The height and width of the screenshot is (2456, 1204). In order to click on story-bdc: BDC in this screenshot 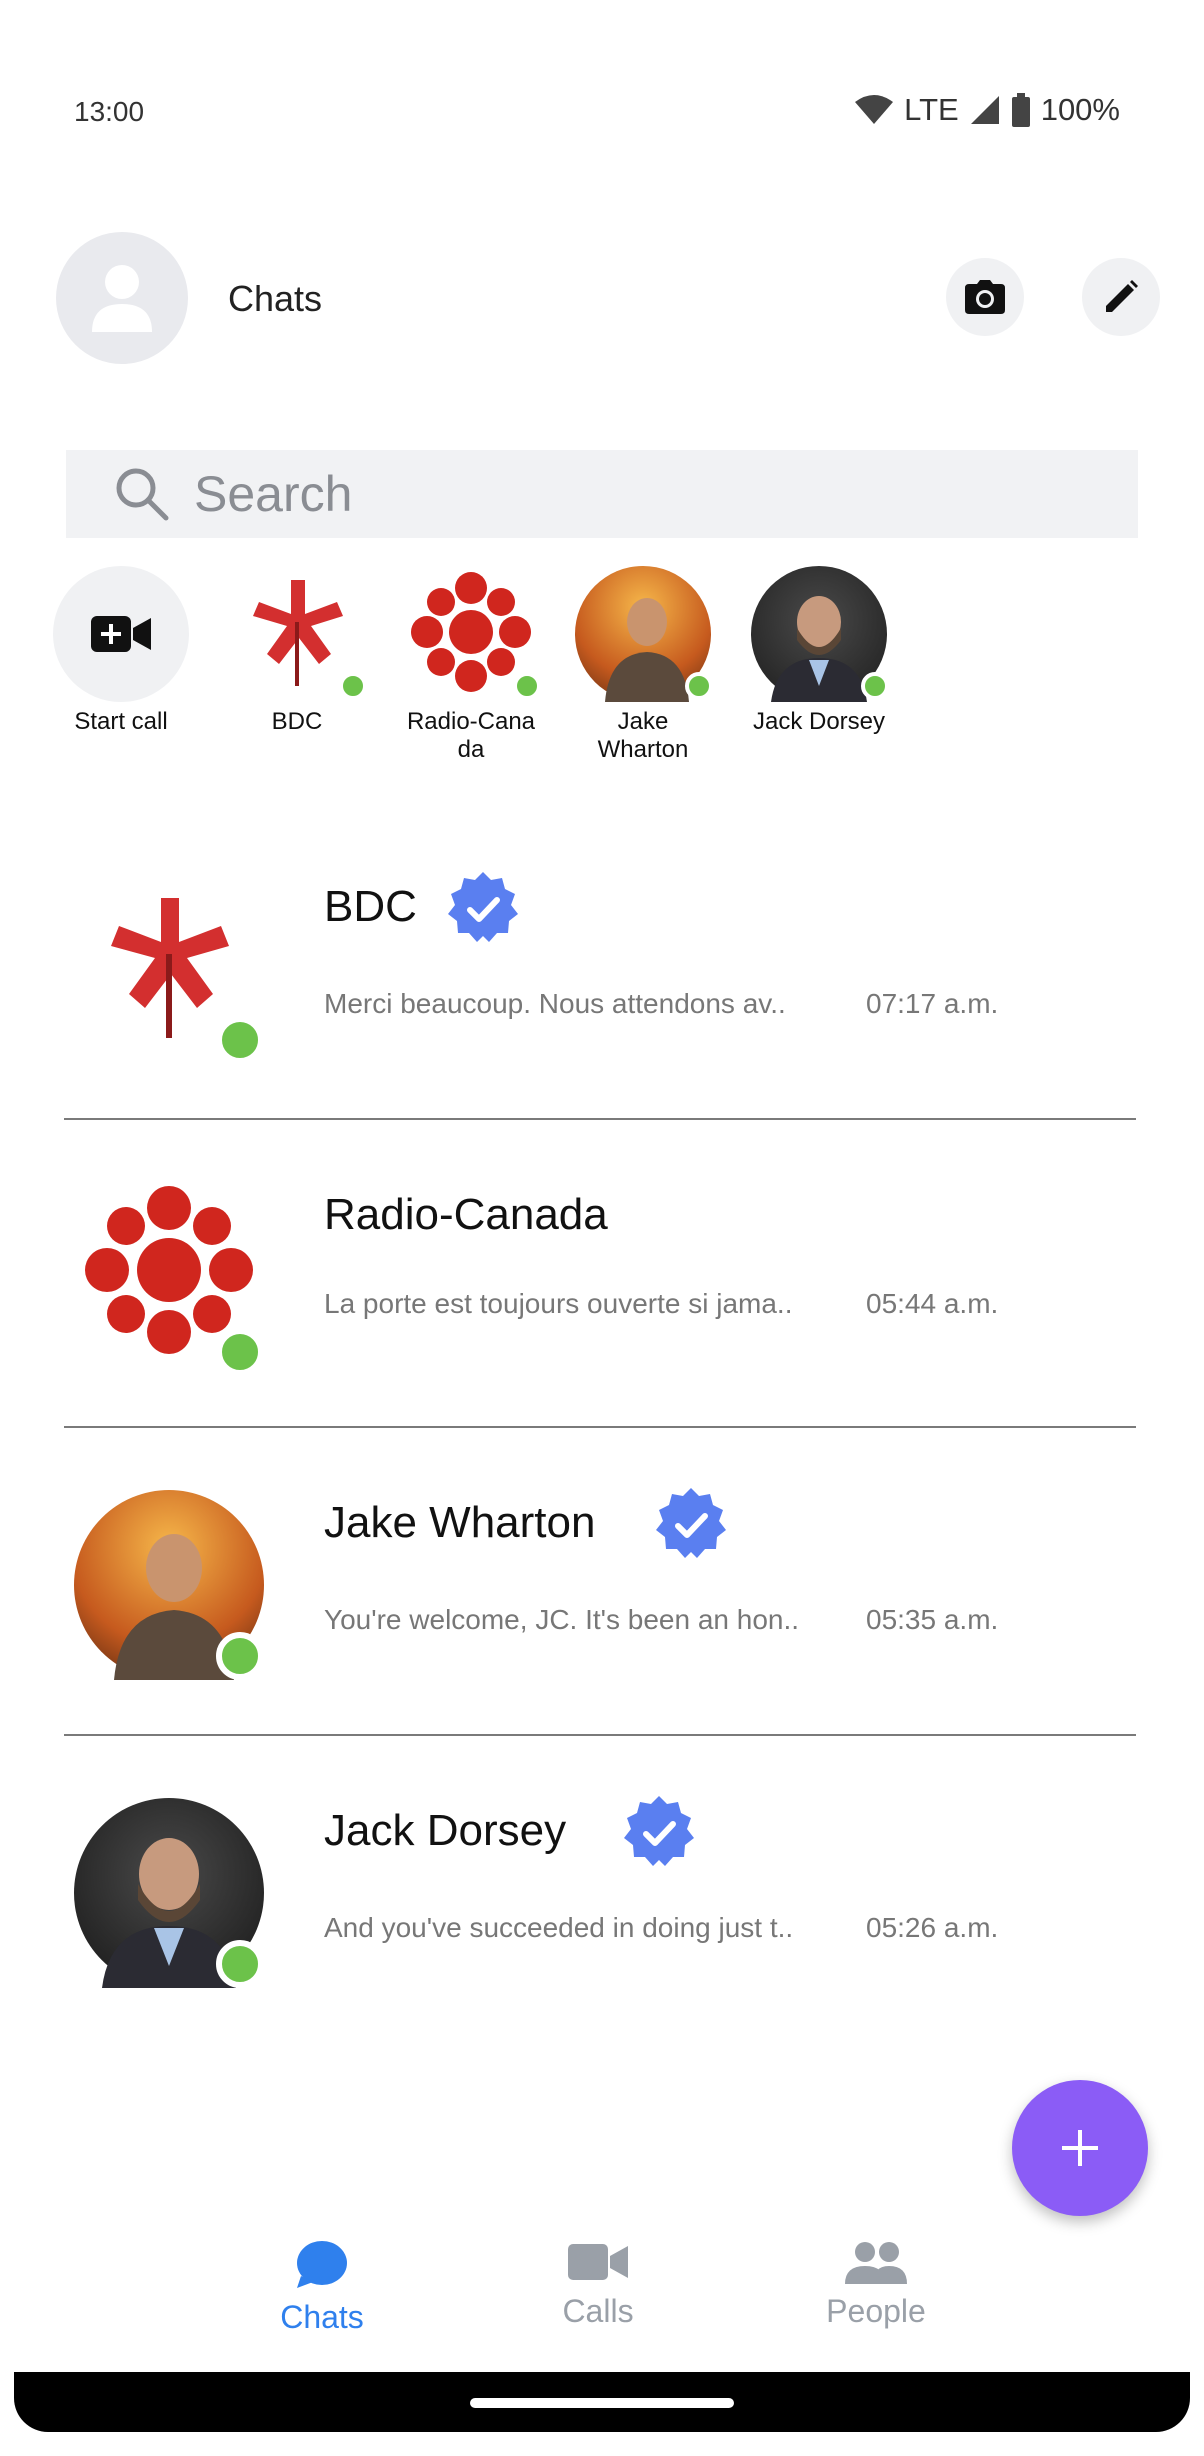, I will do `click(297, 651)`.